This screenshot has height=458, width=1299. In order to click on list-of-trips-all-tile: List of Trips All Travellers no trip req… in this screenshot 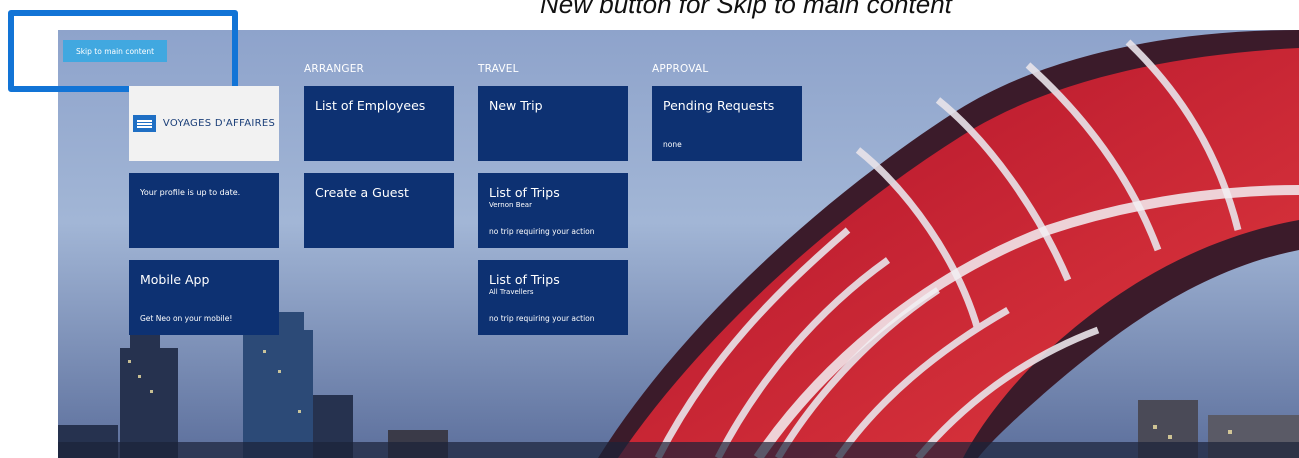, I will do `click(553, 297)`.